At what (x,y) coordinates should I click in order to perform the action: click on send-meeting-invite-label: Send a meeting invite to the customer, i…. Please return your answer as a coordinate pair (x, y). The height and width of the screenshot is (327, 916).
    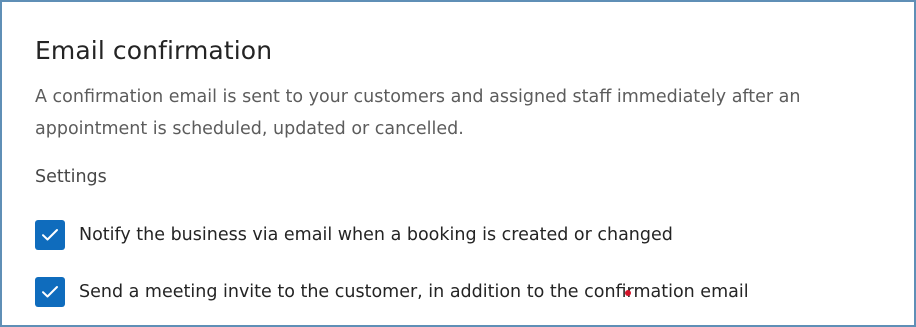
    Looking at the image, I should click on (414, 292).